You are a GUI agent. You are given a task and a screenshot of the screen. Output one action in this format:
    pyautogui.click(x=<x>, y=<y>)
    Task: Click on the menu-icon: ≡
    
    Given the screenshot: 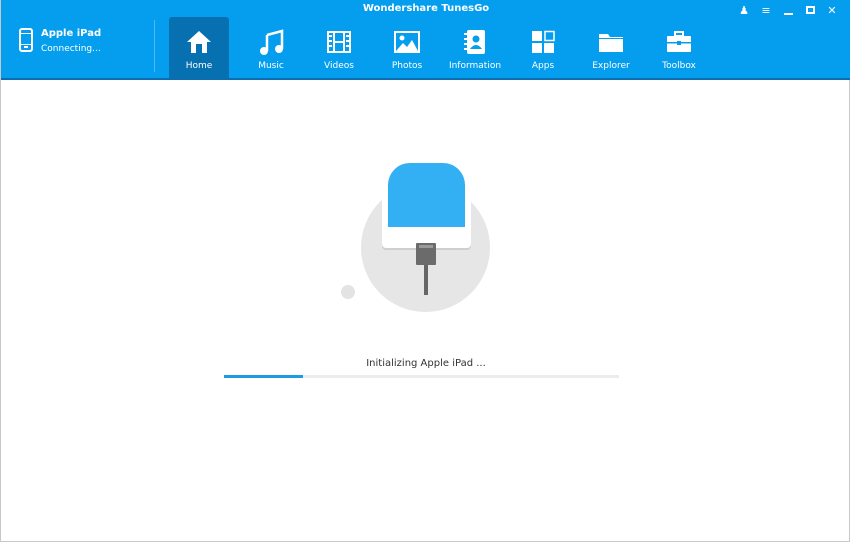 What is the action you would take?
    pyautogui.click(x=766, y=10)
    